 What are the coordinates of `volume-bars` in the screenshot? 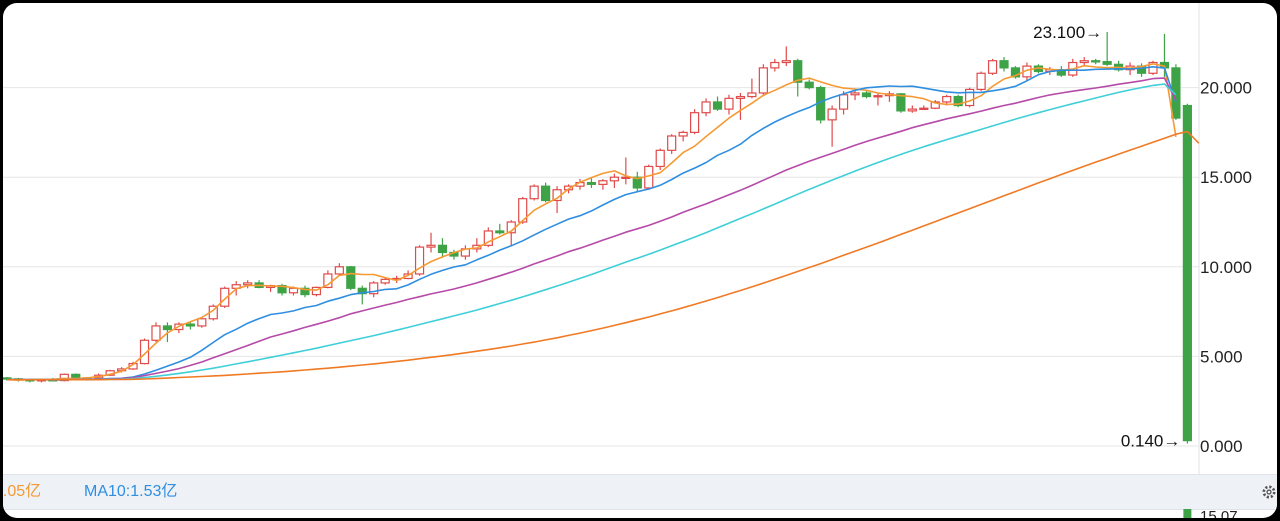 It's located at (1187, 513).